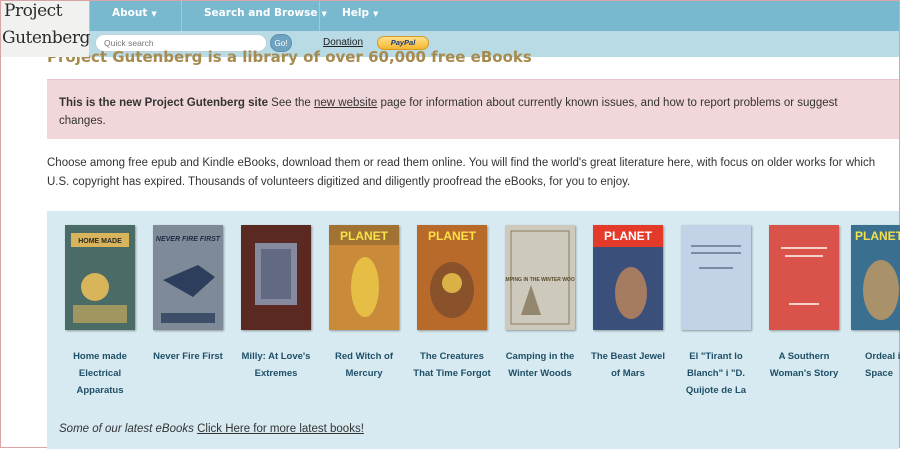 Image resolution: width=900 pixels, height=449 pixels. I want to click on book-cover-art: HOME MADE, so click(100, 277).